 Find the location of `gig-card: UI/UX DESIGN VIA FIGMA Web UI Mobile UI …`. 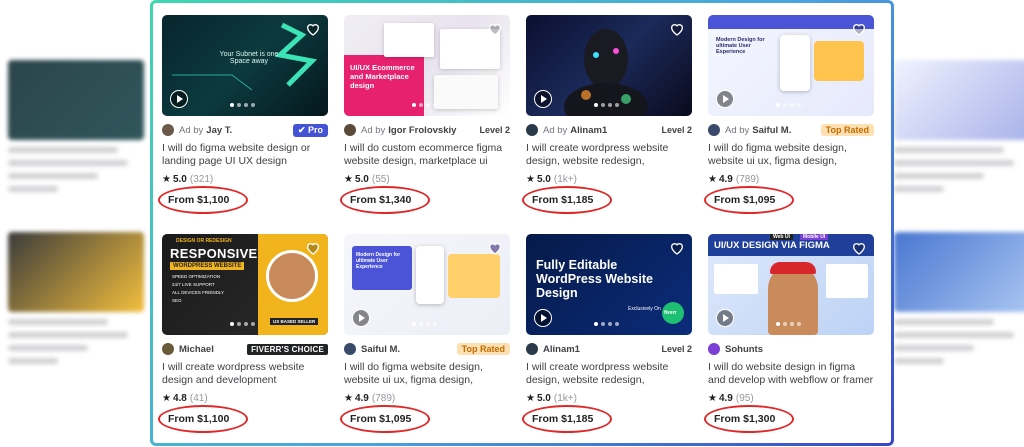

gig-card: UI/UX DESIGN VIA FIGMA Web UI Mobile UI … is located at coordinates (789, 333).